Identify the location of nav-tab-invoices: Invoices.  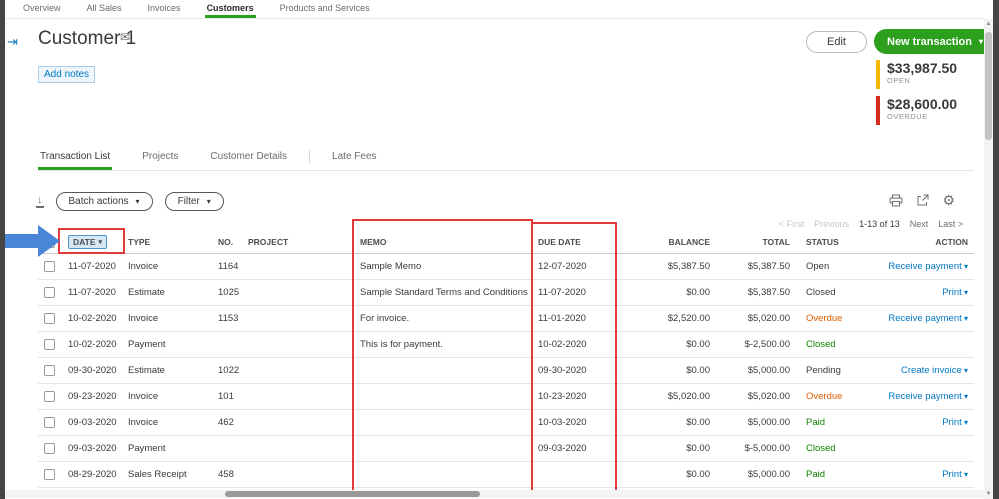
(164, 9).